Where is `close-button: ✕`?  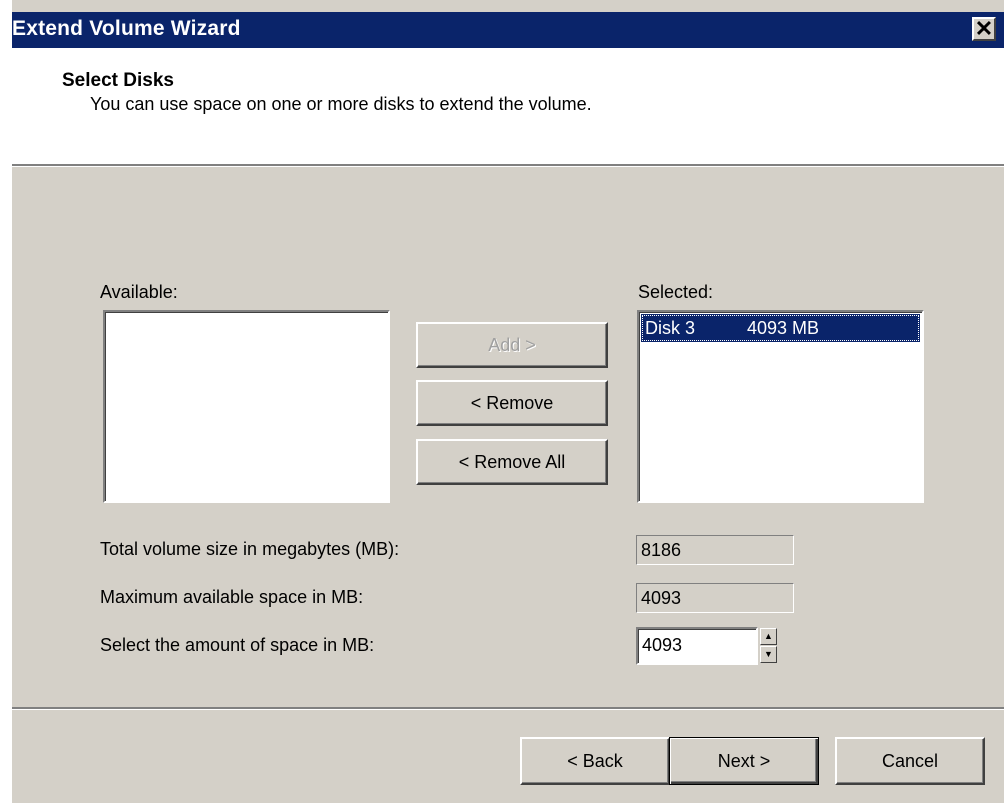
close-button: ✕ is located at coordinates (984, 29).